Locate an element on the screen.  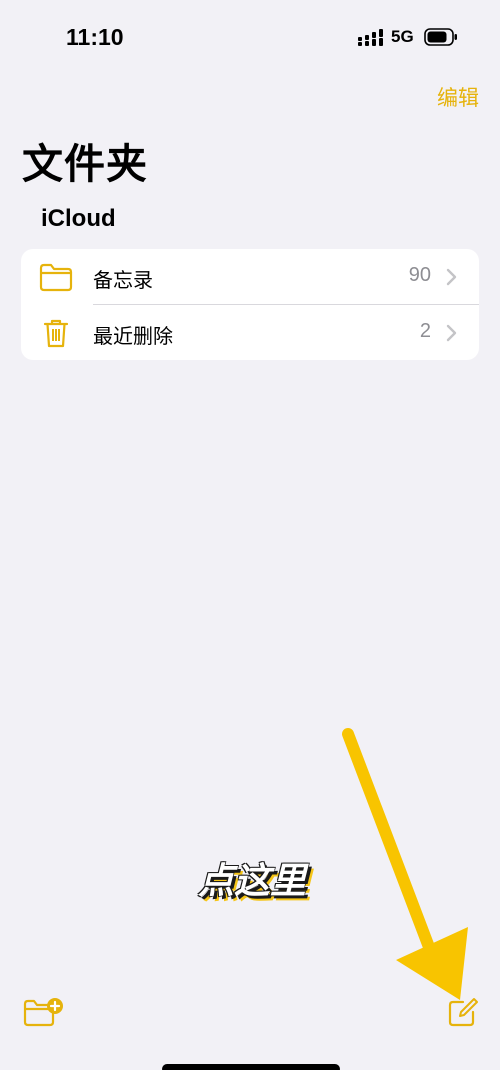
signal-icon is located at coordinates (370, 37).